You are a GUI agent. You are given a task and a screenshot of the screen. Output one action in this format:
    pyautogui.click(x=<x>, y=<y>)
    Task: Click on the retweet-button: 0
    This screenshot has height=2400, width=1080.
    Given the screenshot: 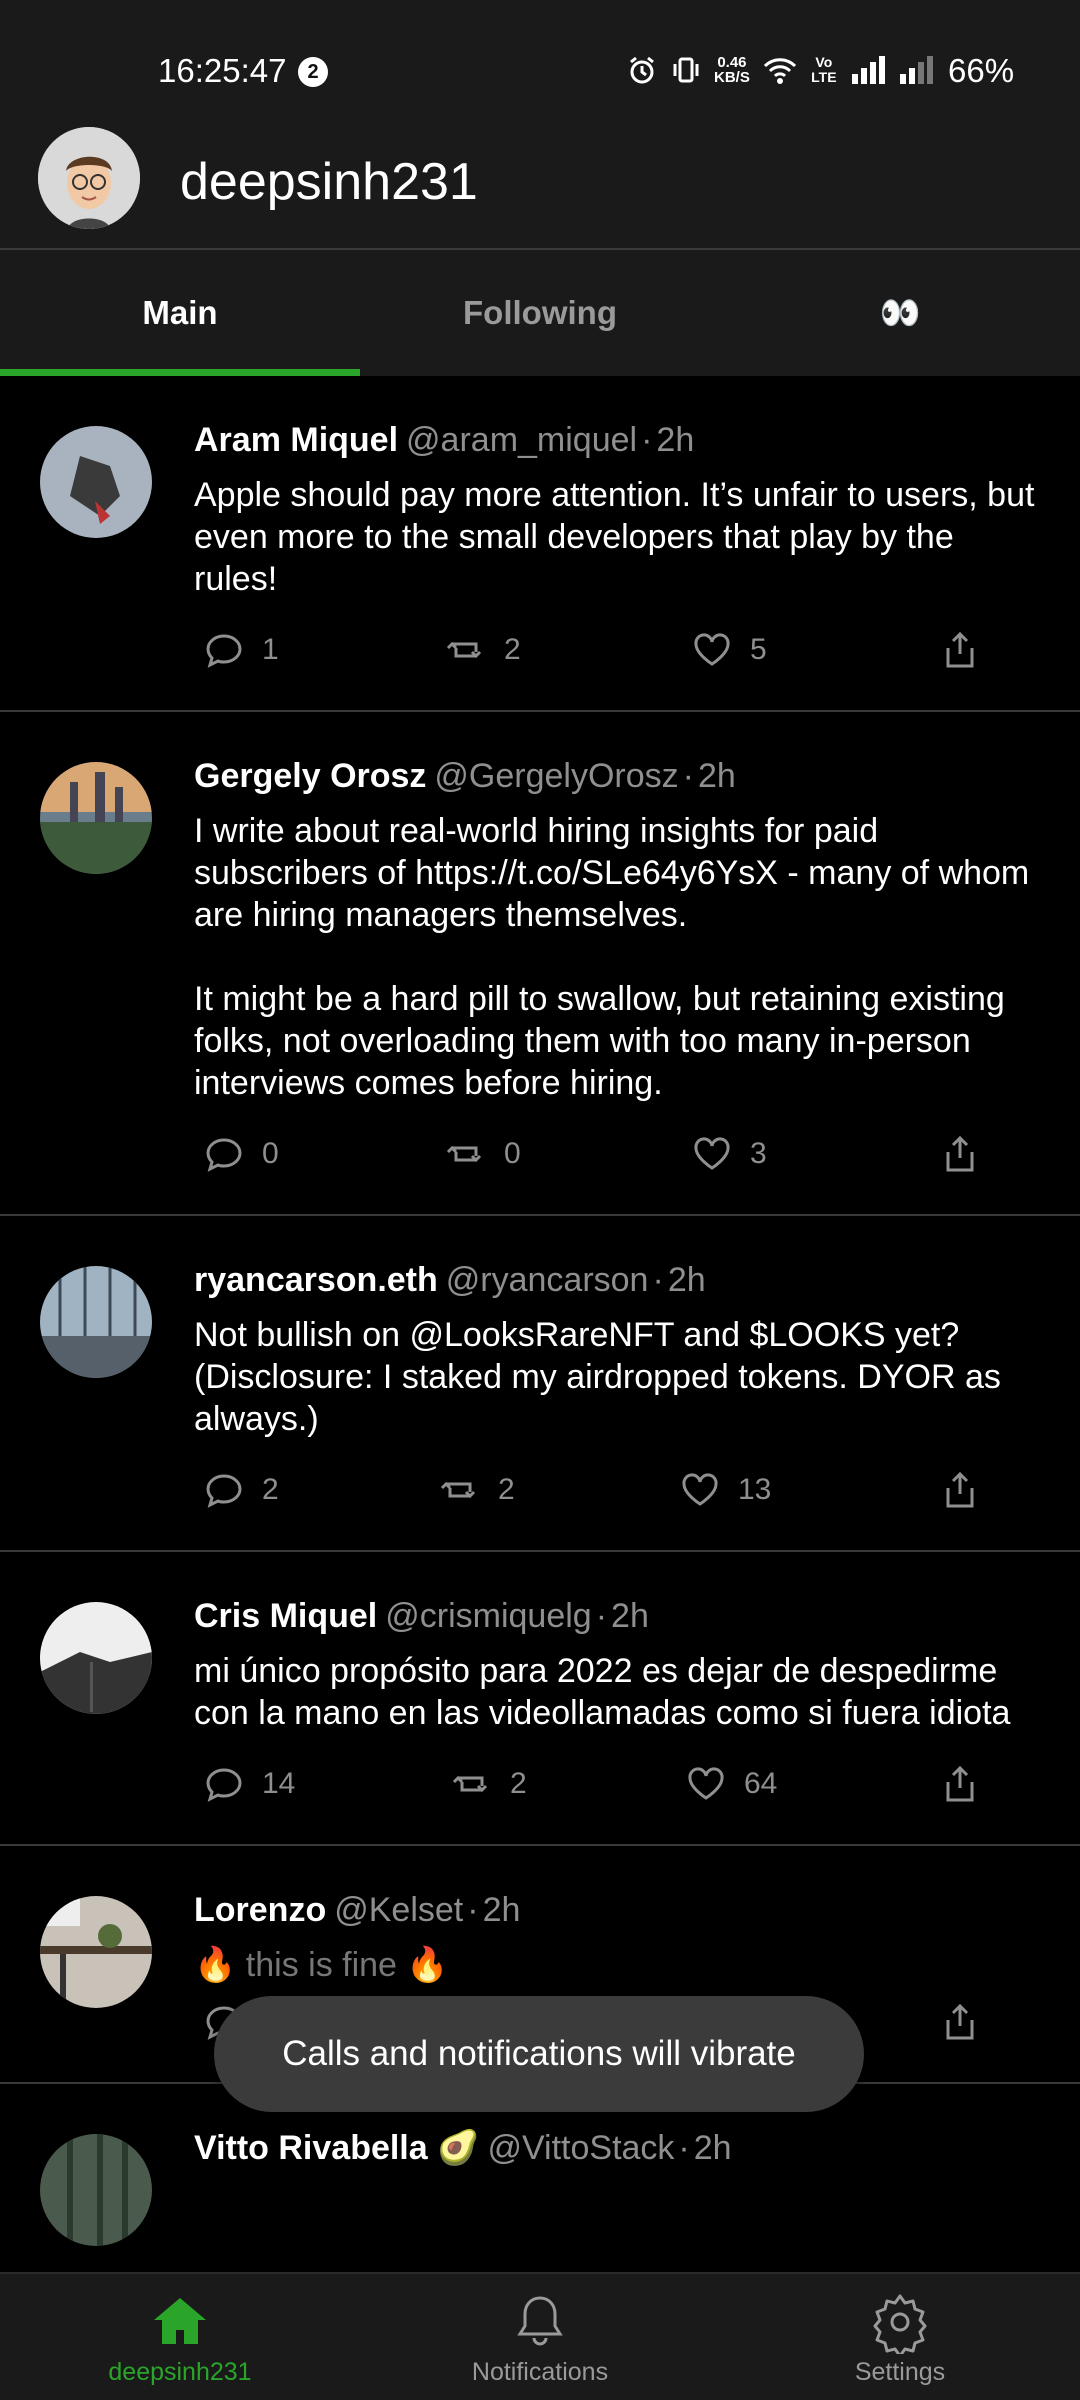 What is the action you would take?
    pyautogui.click(x=482, y=1154)
    